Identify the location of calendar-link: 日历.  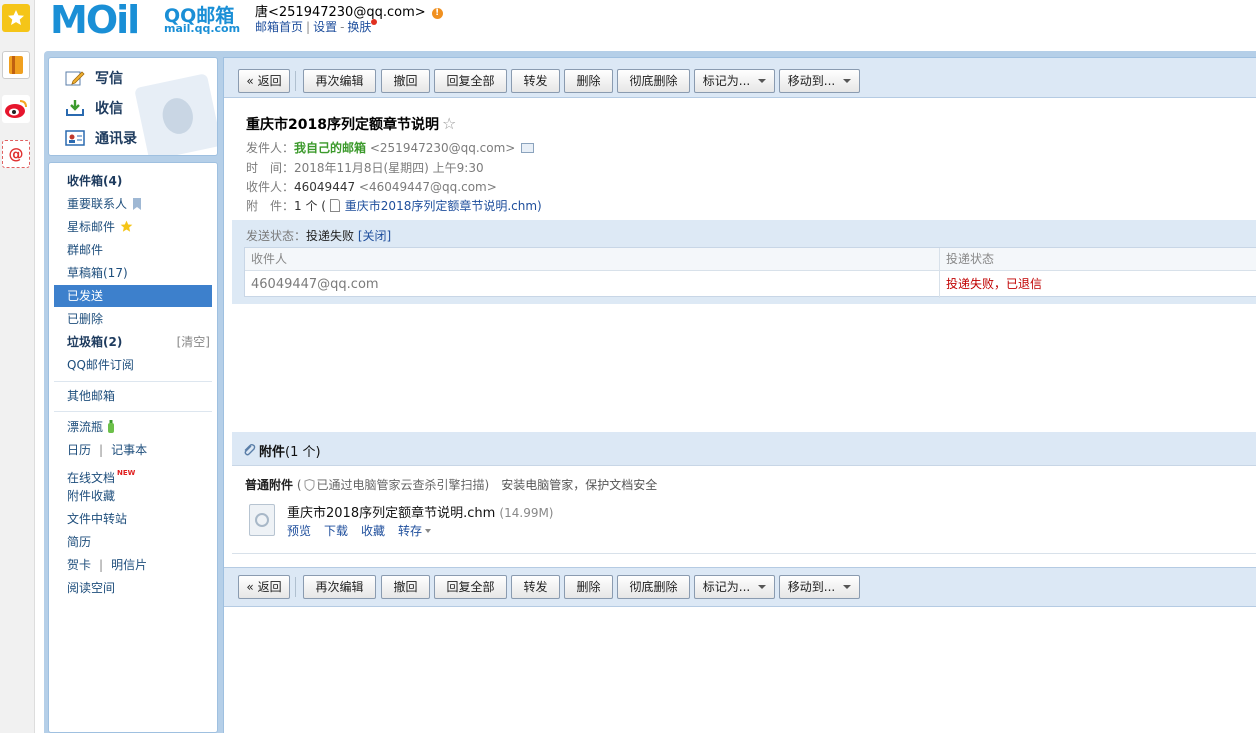
(79, 450).